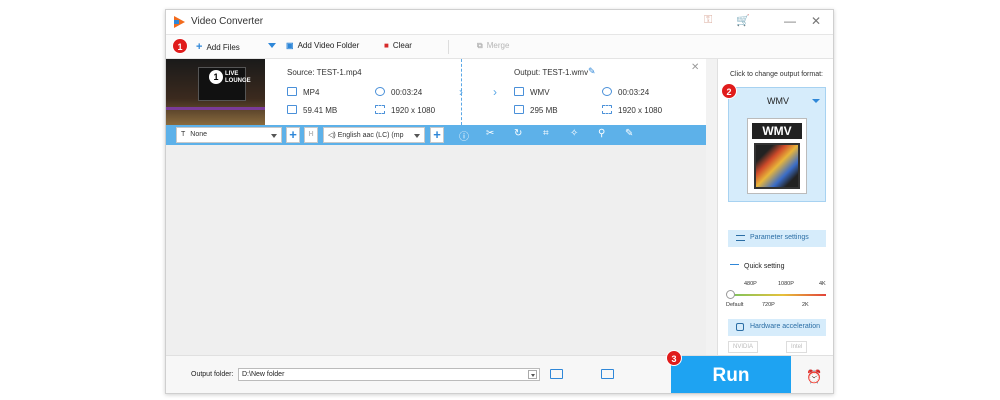 Image resolution: width=1000 pixels, height=400 pixels. I want to click on watermark-stamp-icon: ⚲, so click(601, 133).